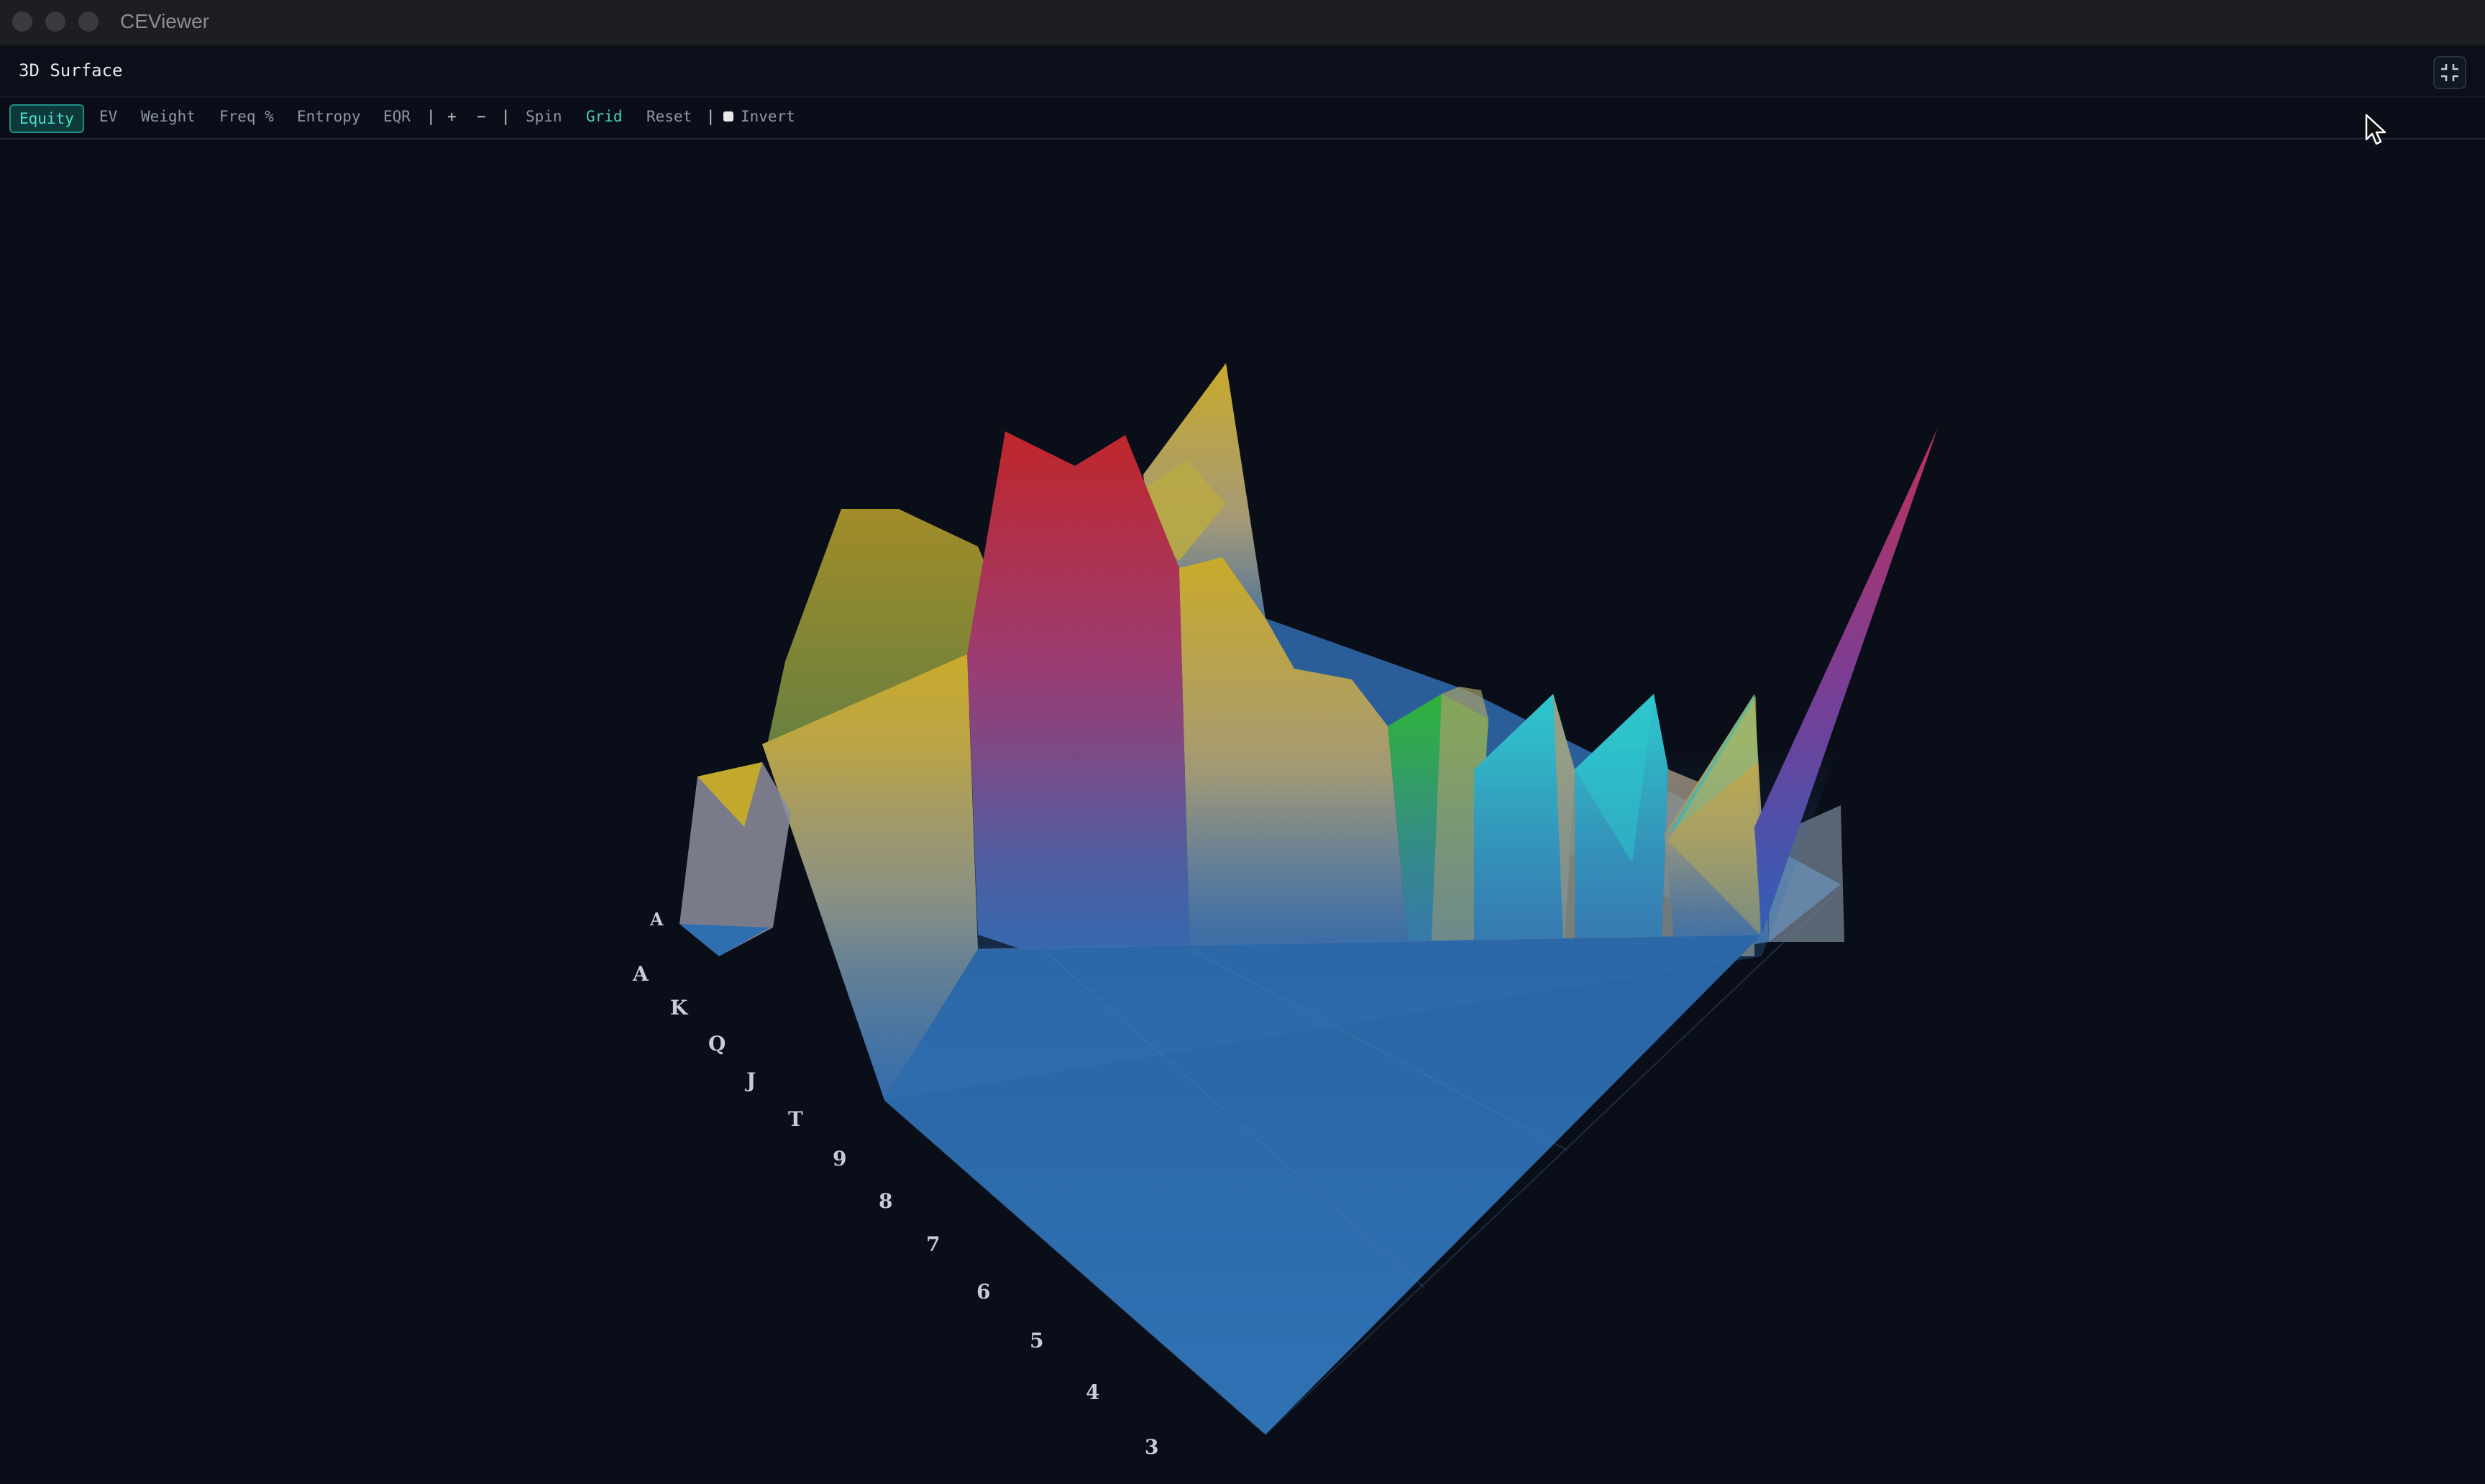  What do you see at coordinates (679, 1008) in the screenshot?
I see `axis-row-label: K` at bounding box center [679, 1008].